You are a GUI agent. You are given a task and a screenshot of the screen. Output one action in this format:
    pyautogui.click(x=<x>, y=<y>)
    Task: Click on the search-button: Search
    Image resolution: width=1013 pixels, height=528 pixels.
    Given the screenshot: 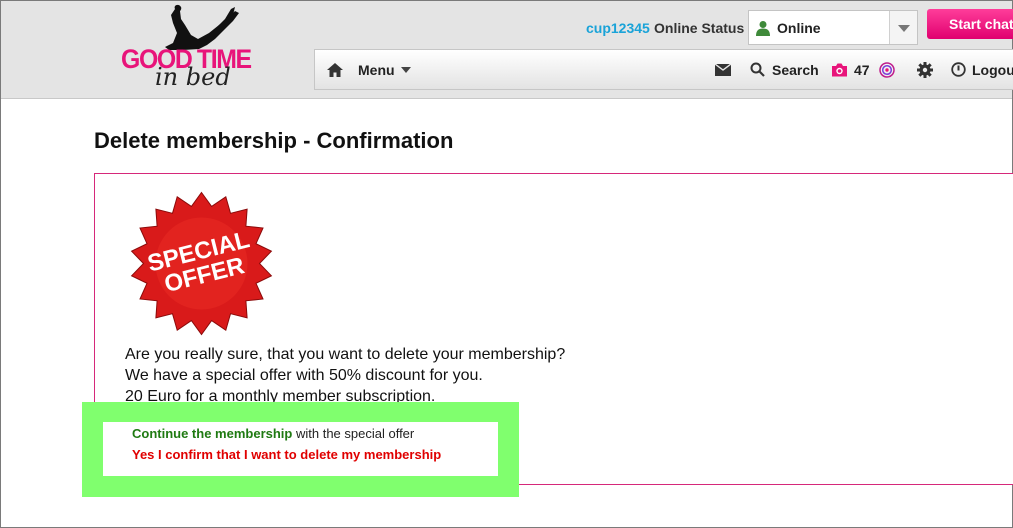 What is the action you would take?
    pyautogui.click(x=784, y=69)
    